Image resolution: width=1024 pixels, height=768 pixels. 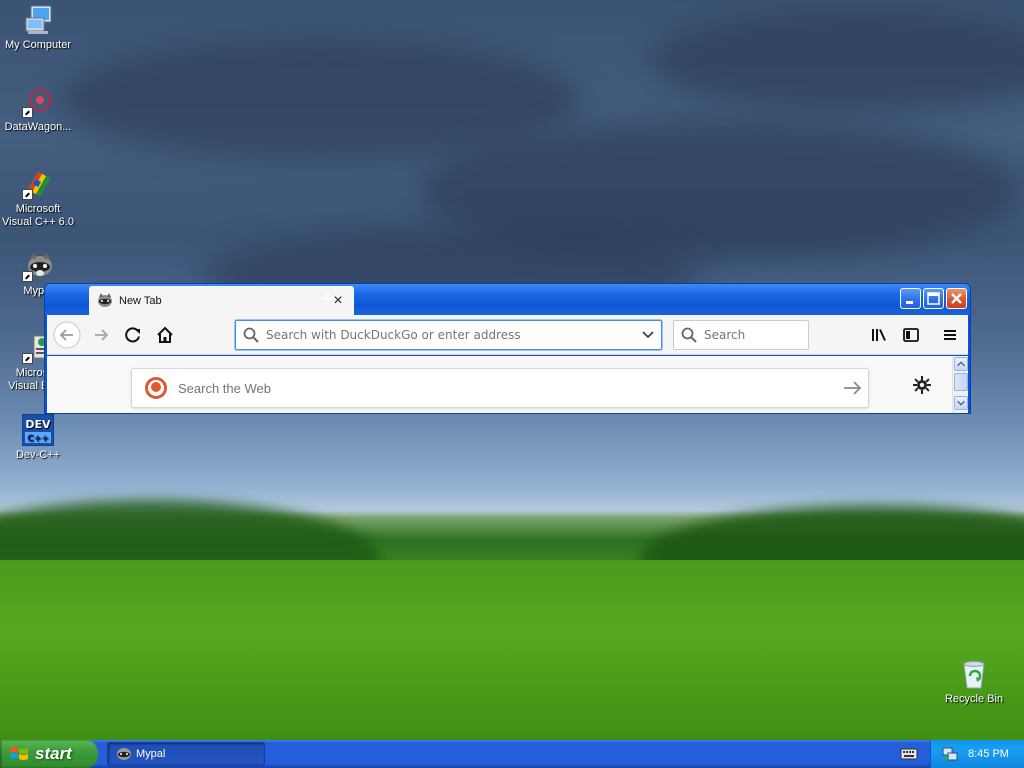 What do you see at coordinates (909, 302) in the screenshot?
I see `minimize-icon` at bounding box center [909, 302].